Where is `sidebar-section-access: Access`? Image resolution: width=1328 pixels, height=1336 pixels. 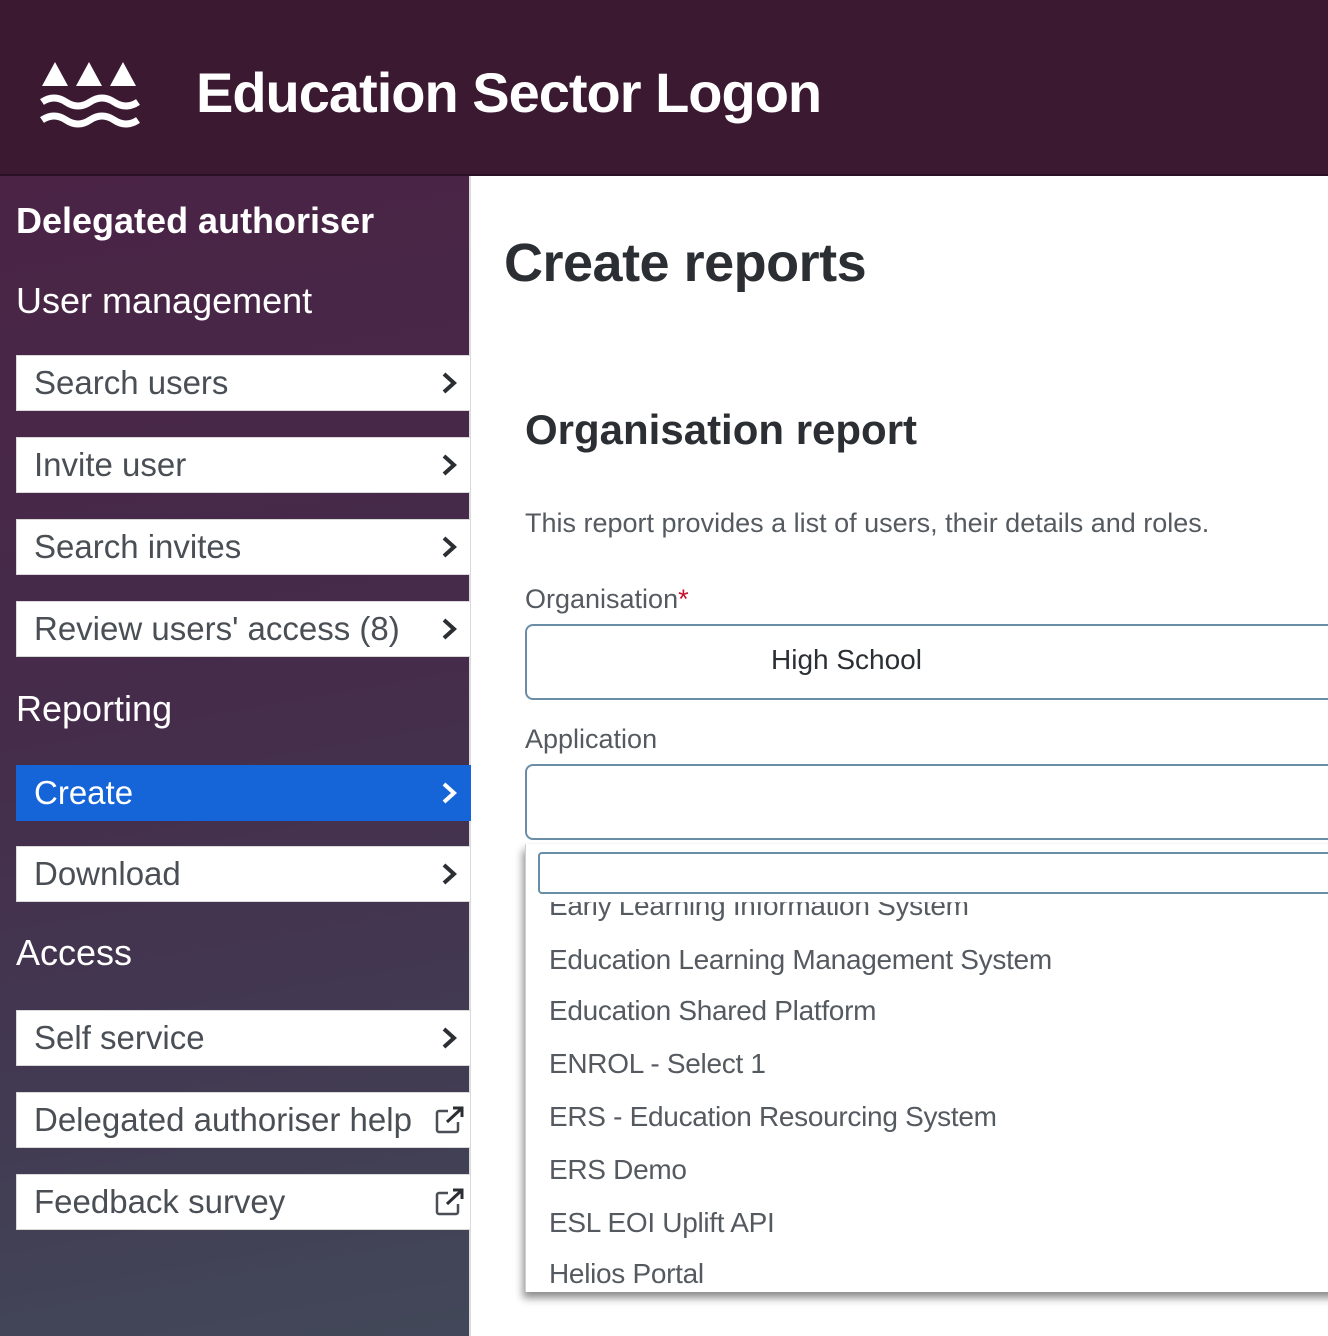 sidebar-section-access: Access is located at coordinates (74, 952).